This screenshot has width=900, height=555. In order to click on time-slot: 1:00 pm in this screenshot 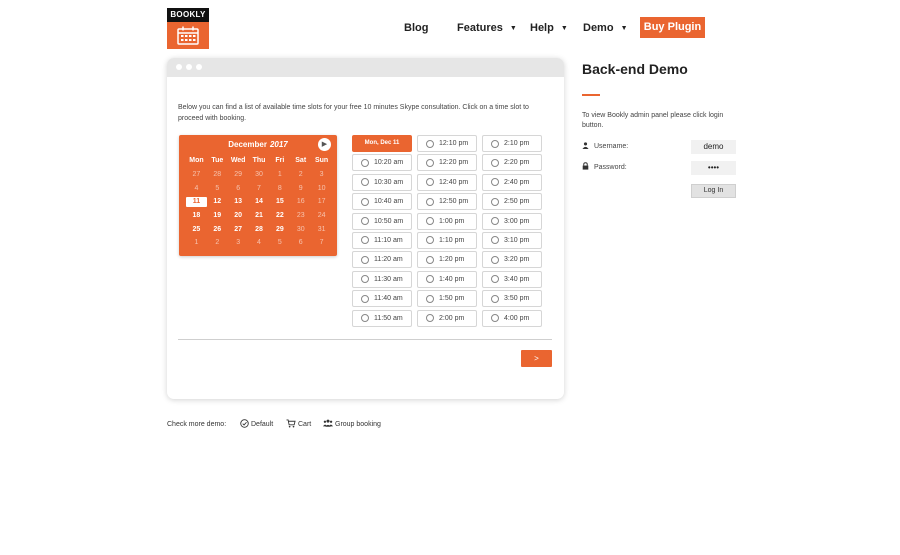, I will do `click(447, 221)`.